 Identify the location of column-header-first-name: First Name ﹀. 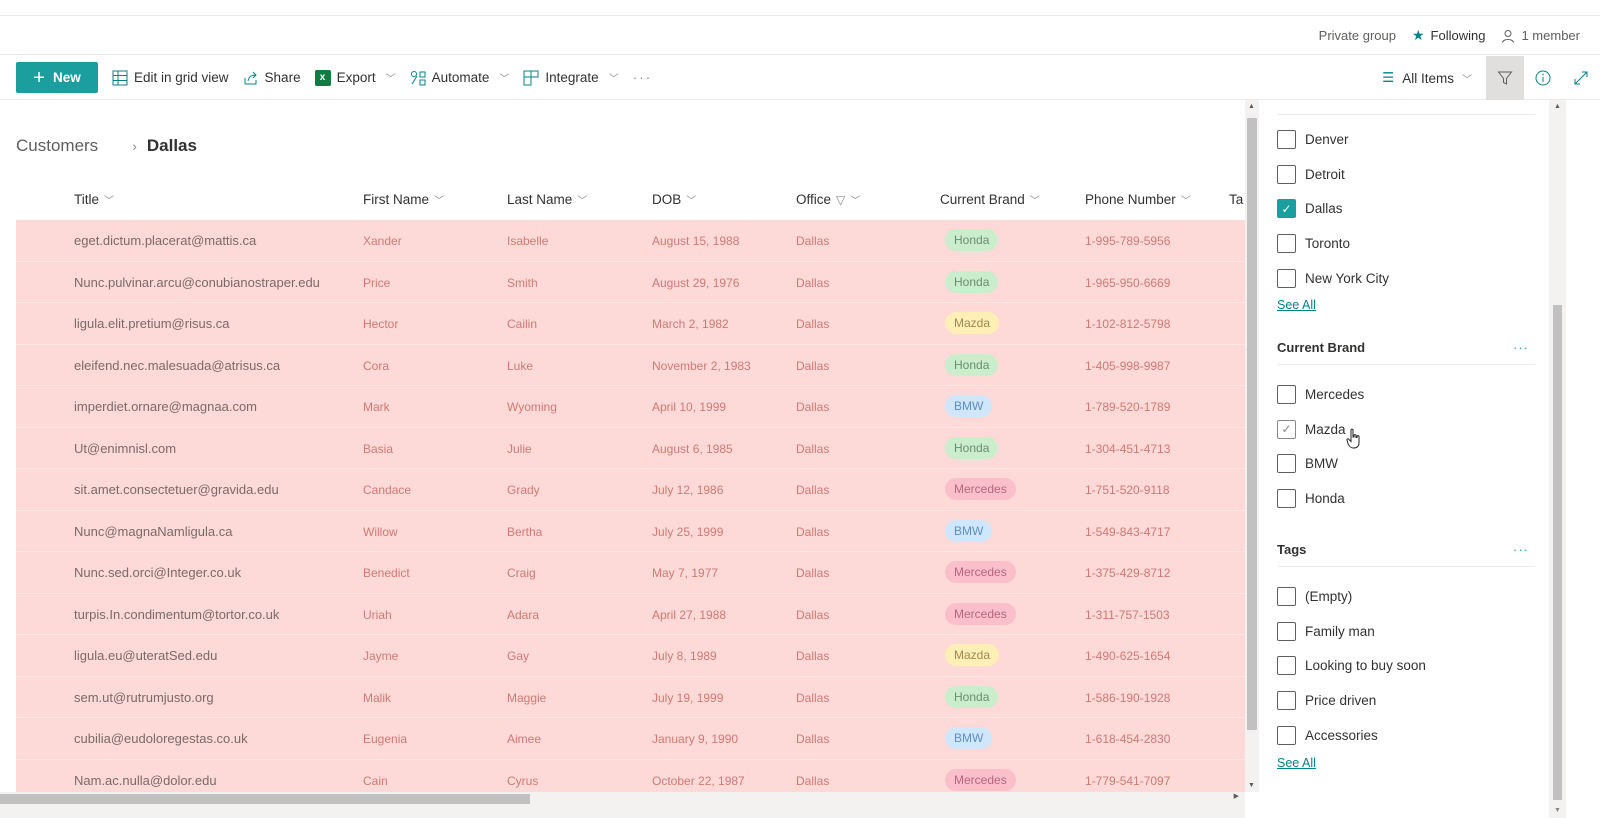
(403, 199).